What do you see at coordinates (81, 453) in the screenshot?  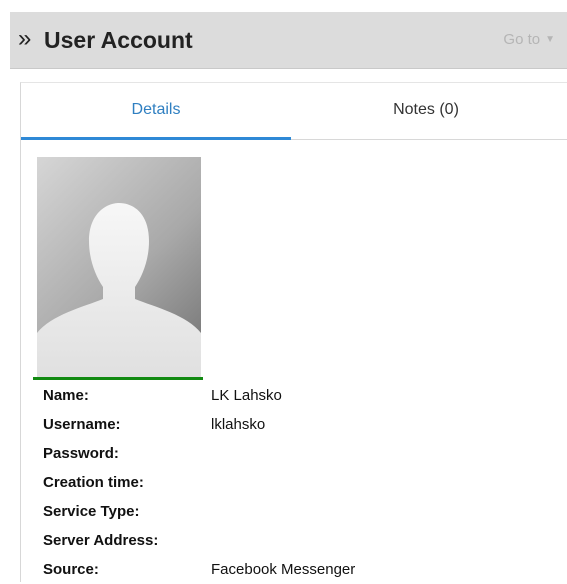 I see `detail-label: Password:` at bounding box center [81, 453].